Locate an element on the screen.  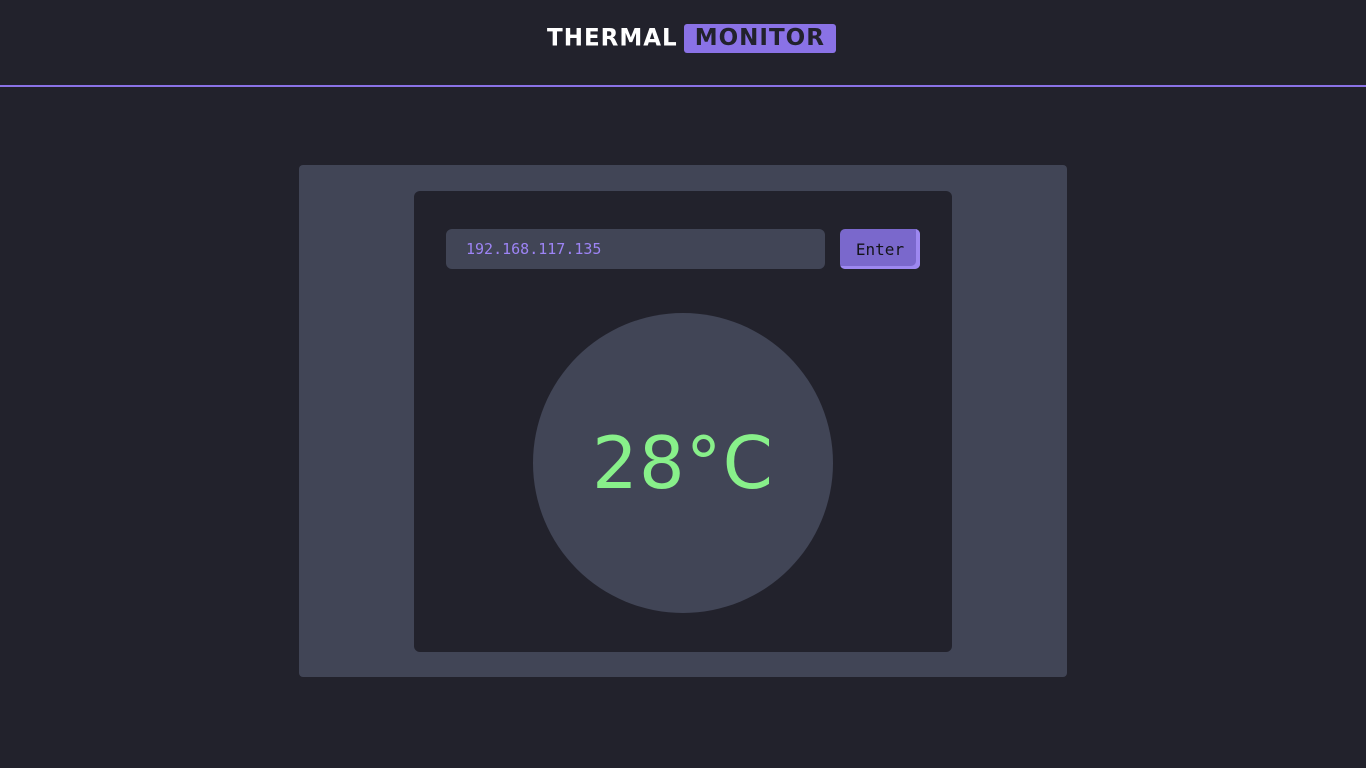
temperature-value: 28°C is located at coordinates (683, 463).